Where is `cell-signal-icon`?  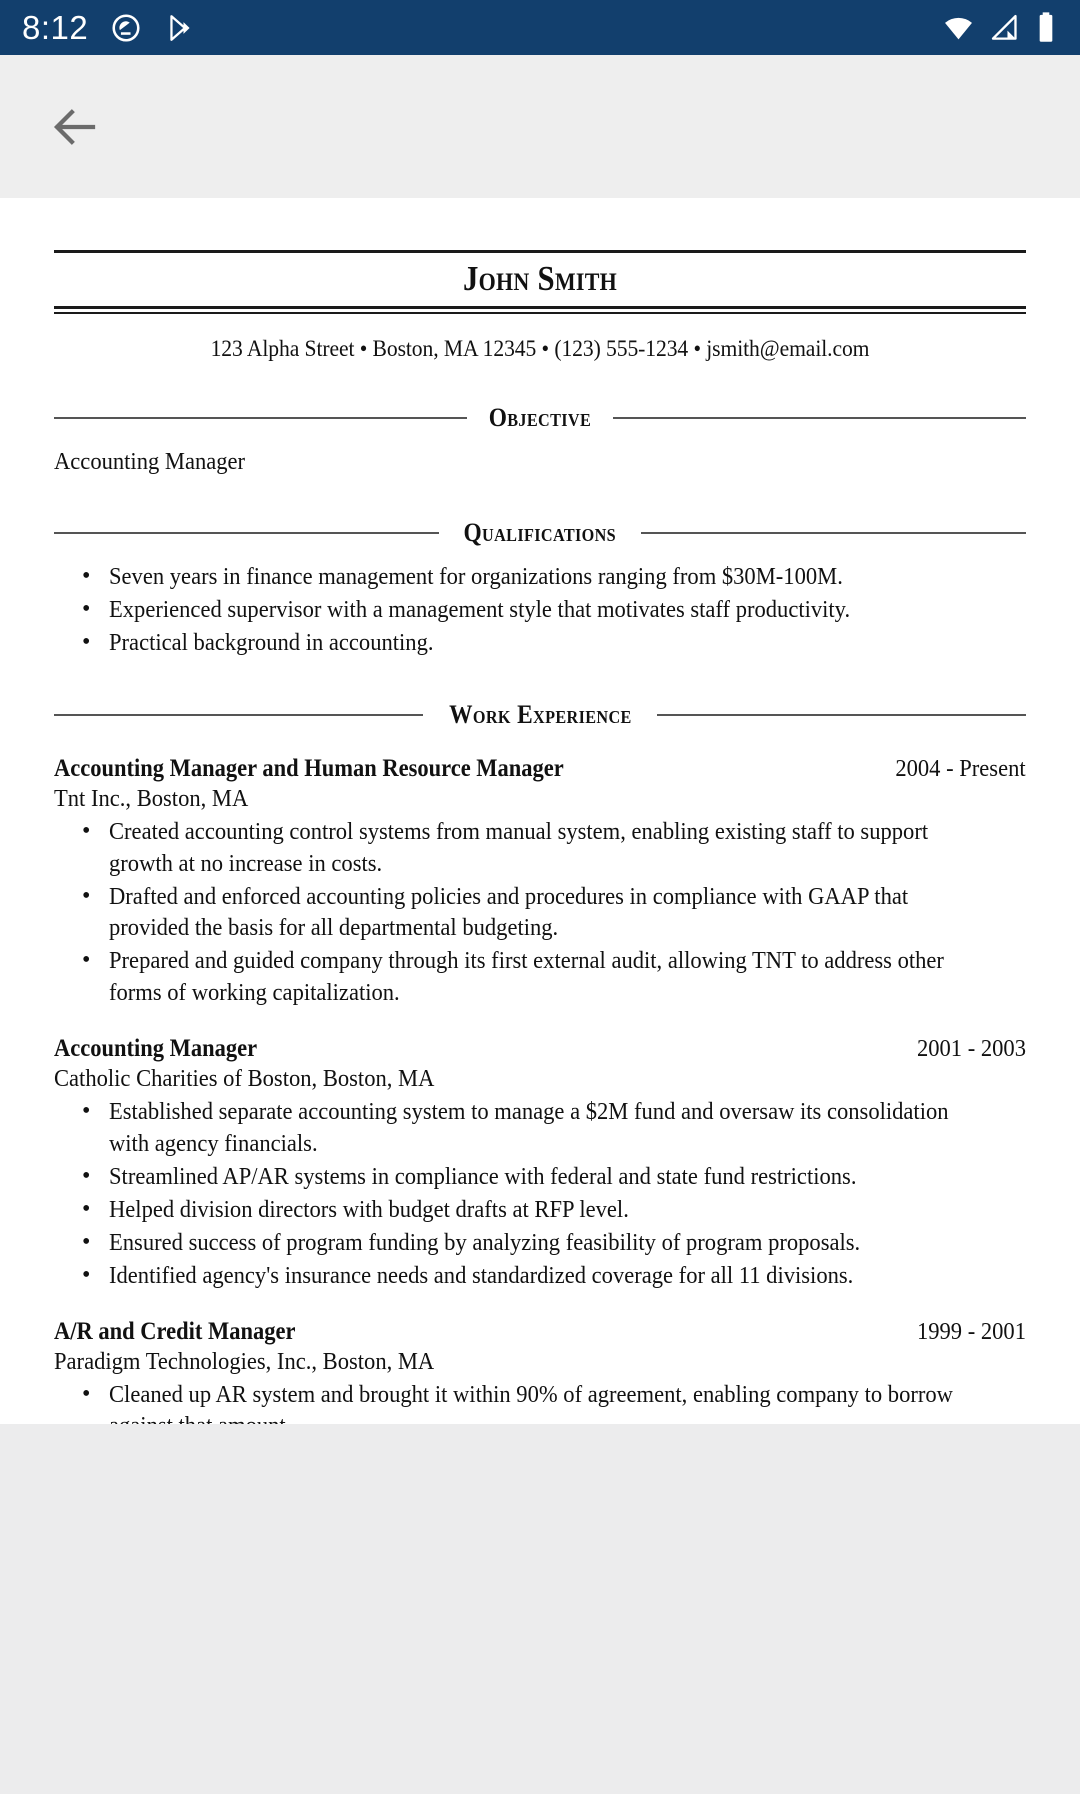 cell-signal-icon is located at coordinates (1004, 27).